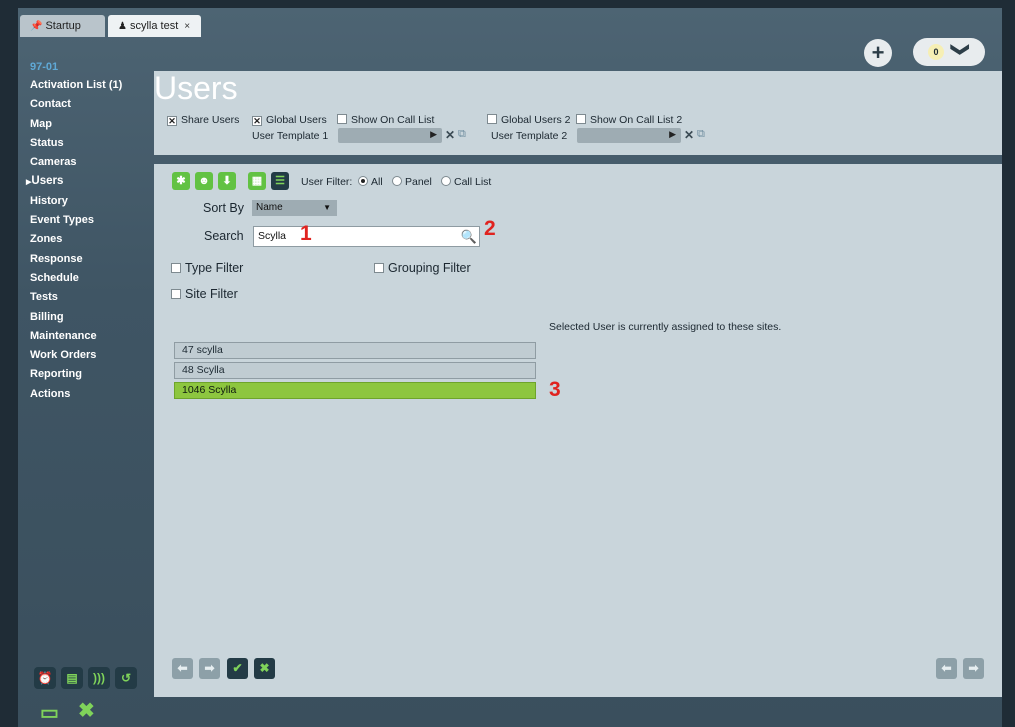 Image resolution: width=1015 pixels, height=727 pixels. Describe the element at coordinates (90, 261) in the screenshot. I see `sidebar-item-response: Response` at that location.